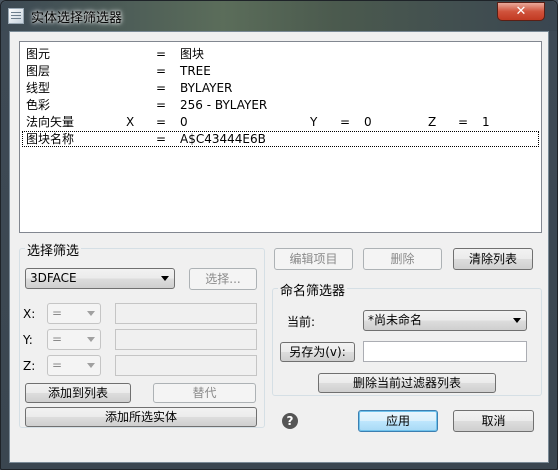  Describe the element at coordinates (184, 122) in the screenshot. I see `x-value: 0` at that location.